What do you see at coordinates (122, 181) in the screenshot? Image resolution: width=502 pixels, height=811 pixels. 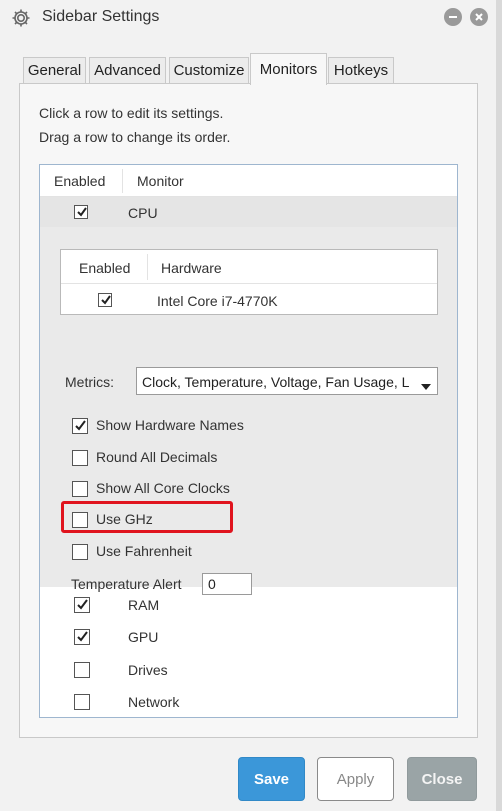 I see `header-divider` at bounding box center [122, 181].